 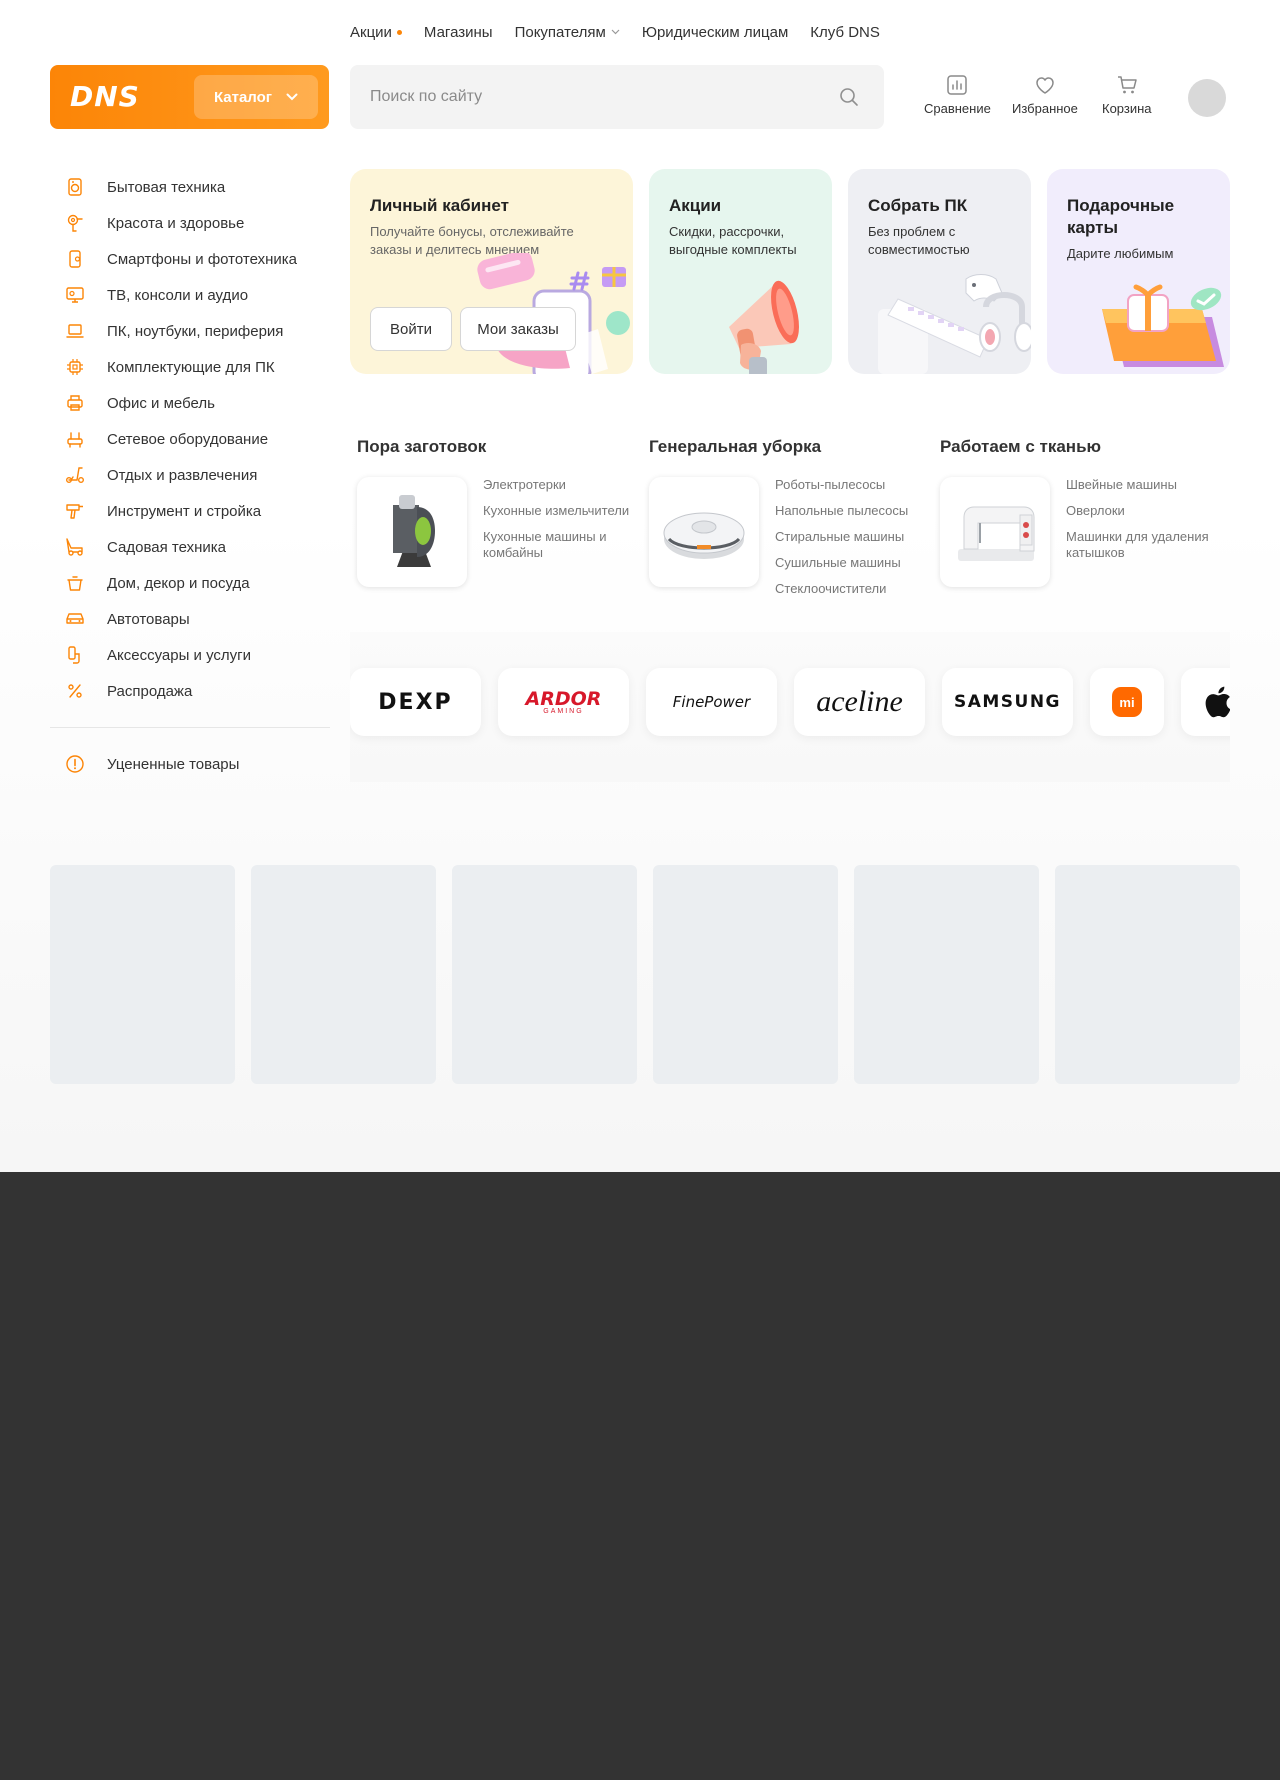 I want to click on nav-customers-link: Покупателям, so click(x=567, y=32).